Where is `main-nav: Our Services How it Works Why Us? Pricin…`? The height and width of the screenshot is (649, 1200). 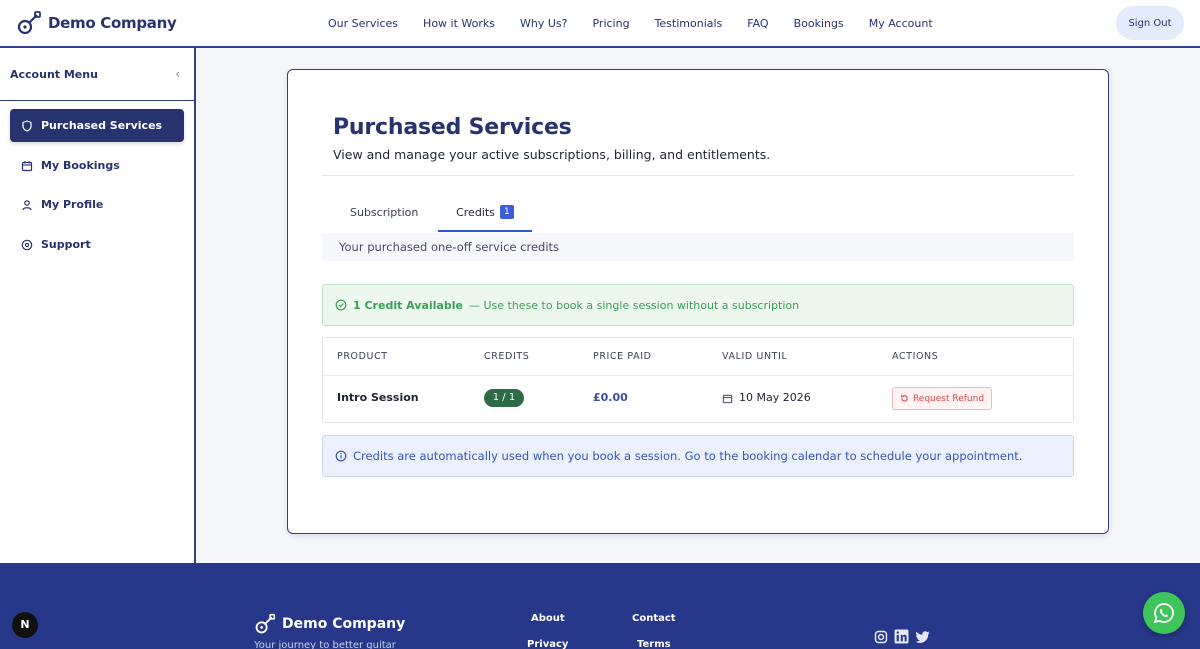
main-nav: Our Services How it Works Why Us? Pricin… is located at coordinates (643, 23).